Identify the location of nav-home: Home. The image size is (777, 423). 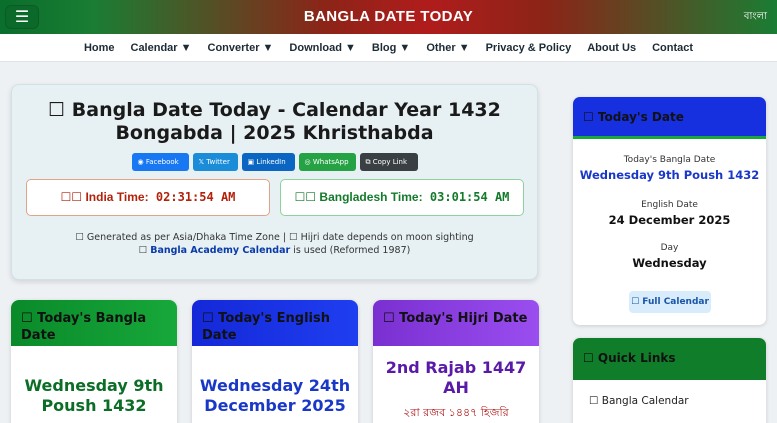
(99, 48).